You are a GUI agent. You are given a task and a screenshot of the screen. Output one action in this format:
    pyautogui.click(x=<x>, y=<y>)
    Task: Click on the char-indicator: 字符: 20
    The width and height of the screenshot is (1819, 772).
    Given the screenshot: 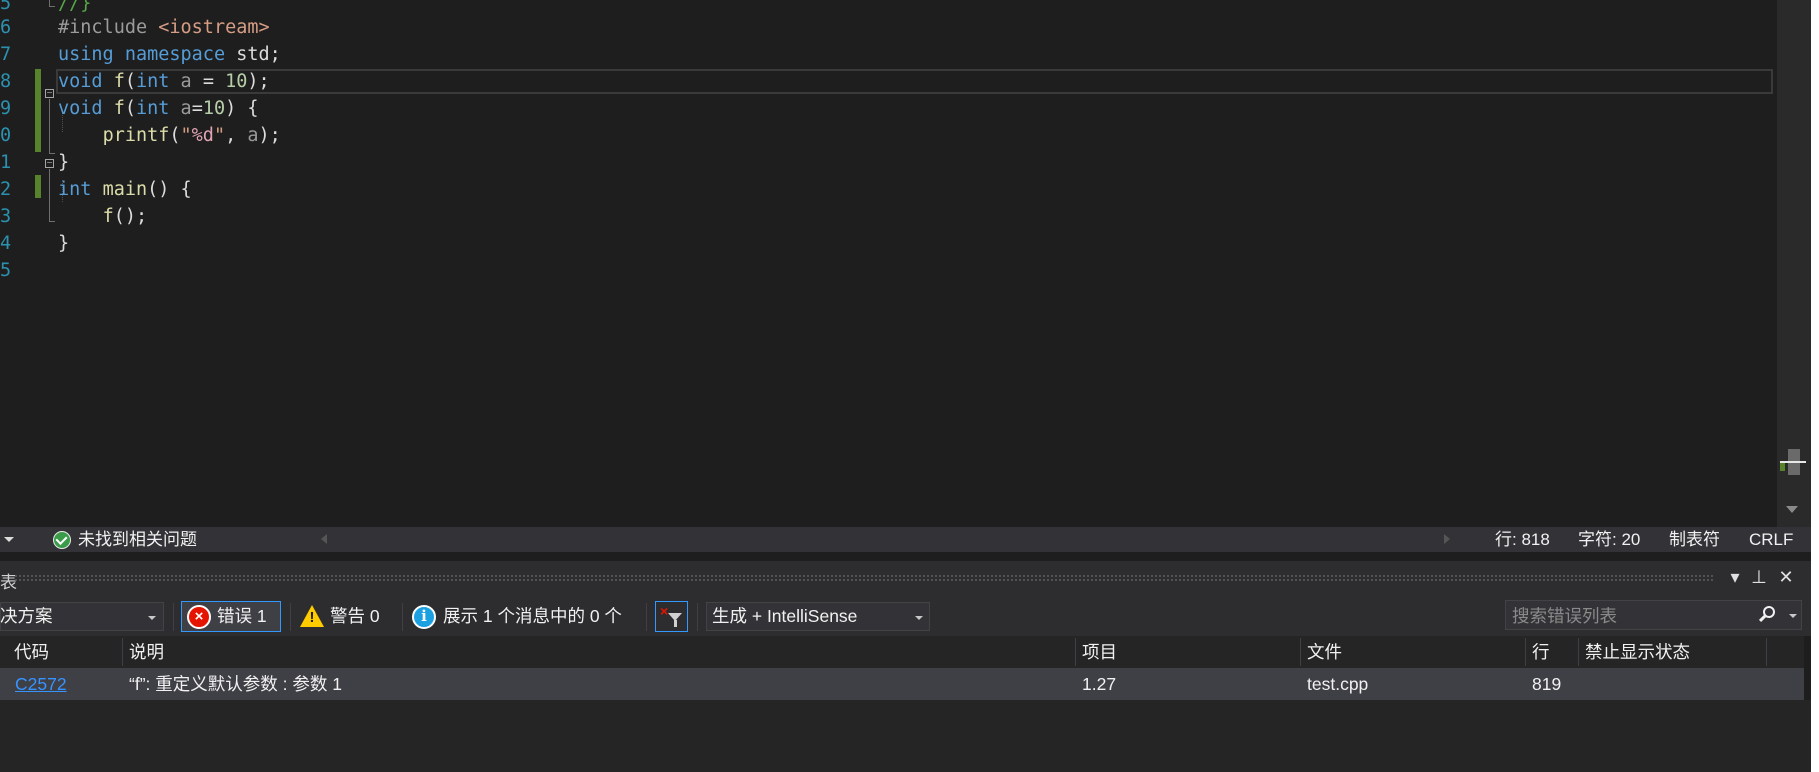 What is the action you would take?
    pyautogui.click(x=1609, y=539)
    